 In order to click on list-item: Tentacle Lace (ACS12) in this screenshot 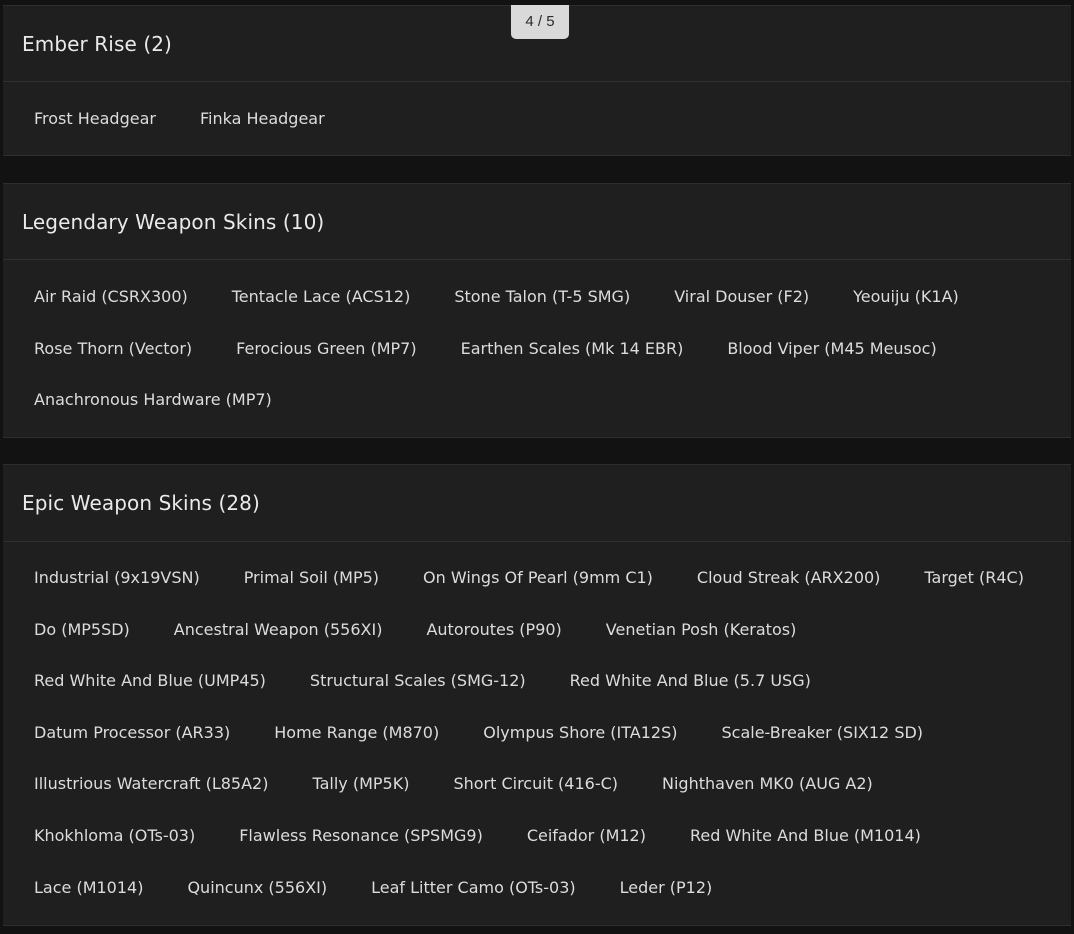, I will do `click(321, 297)`.